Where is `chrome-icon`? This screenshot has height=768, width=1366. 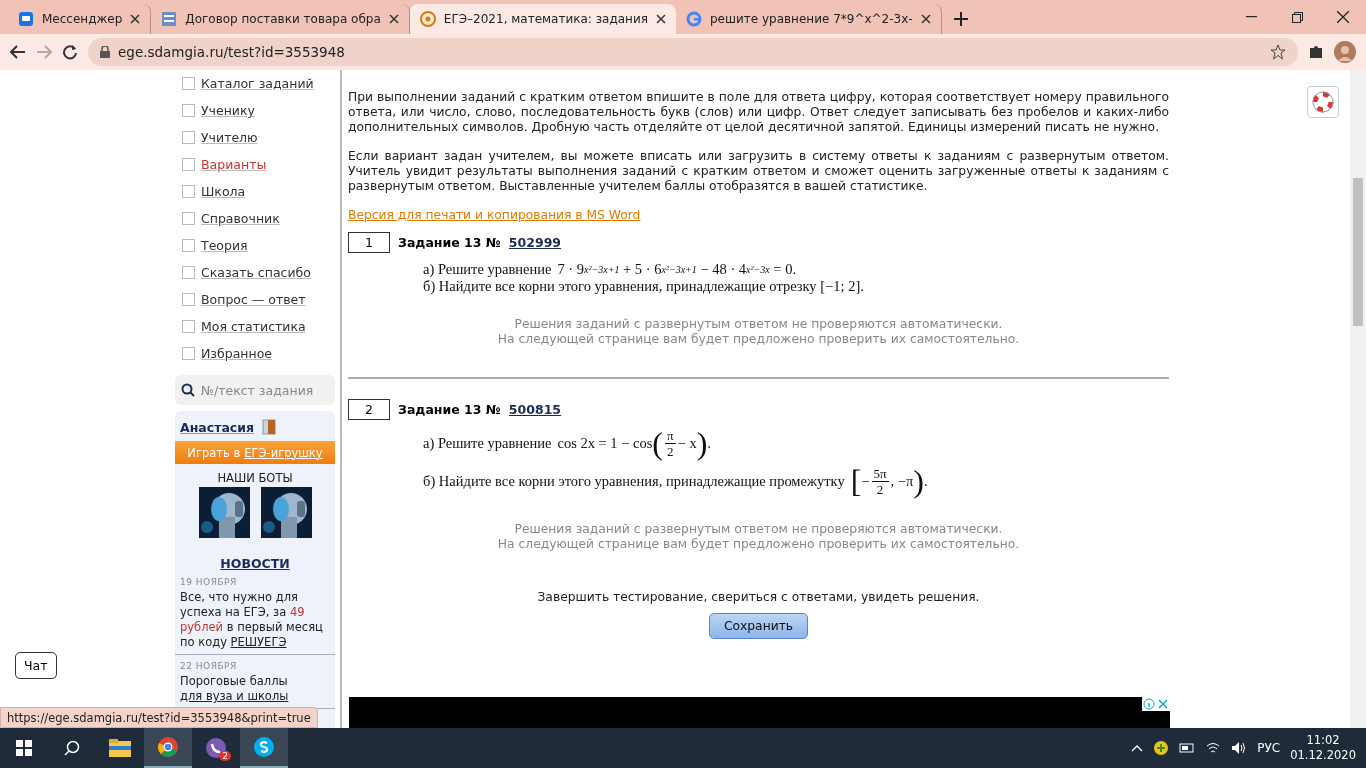 chrome-icon is located at coordinates (168, 747).